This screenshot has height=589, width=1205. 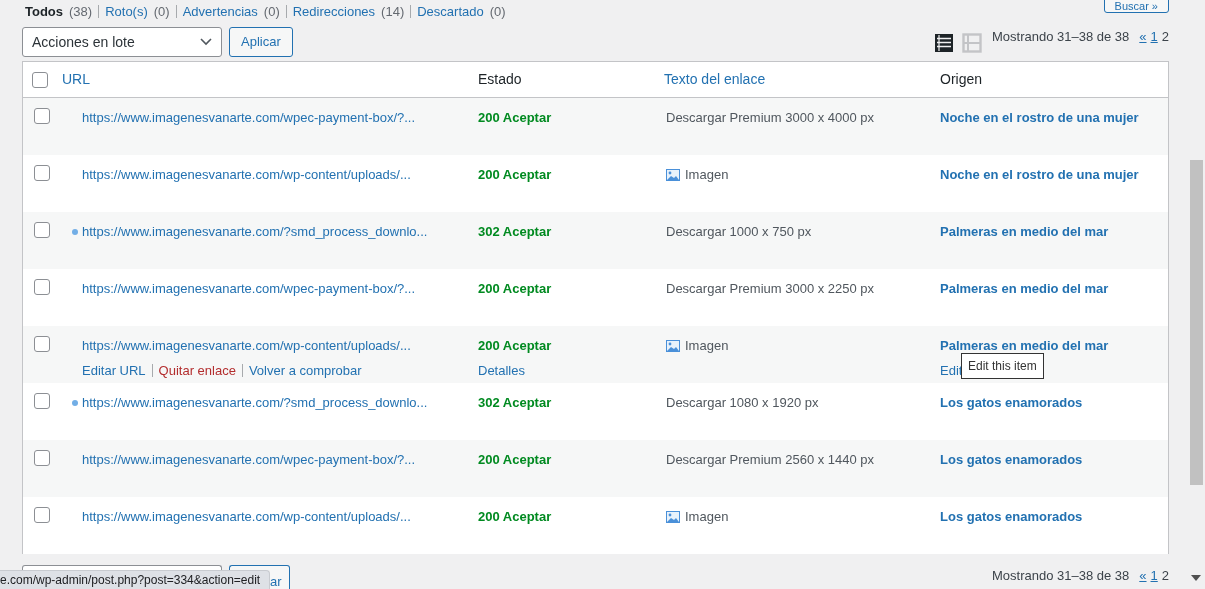 What do you see at coordinates (951, 370) in the screenshot?
I see `row-action-link: Edit` at bounding box center [951, 370].